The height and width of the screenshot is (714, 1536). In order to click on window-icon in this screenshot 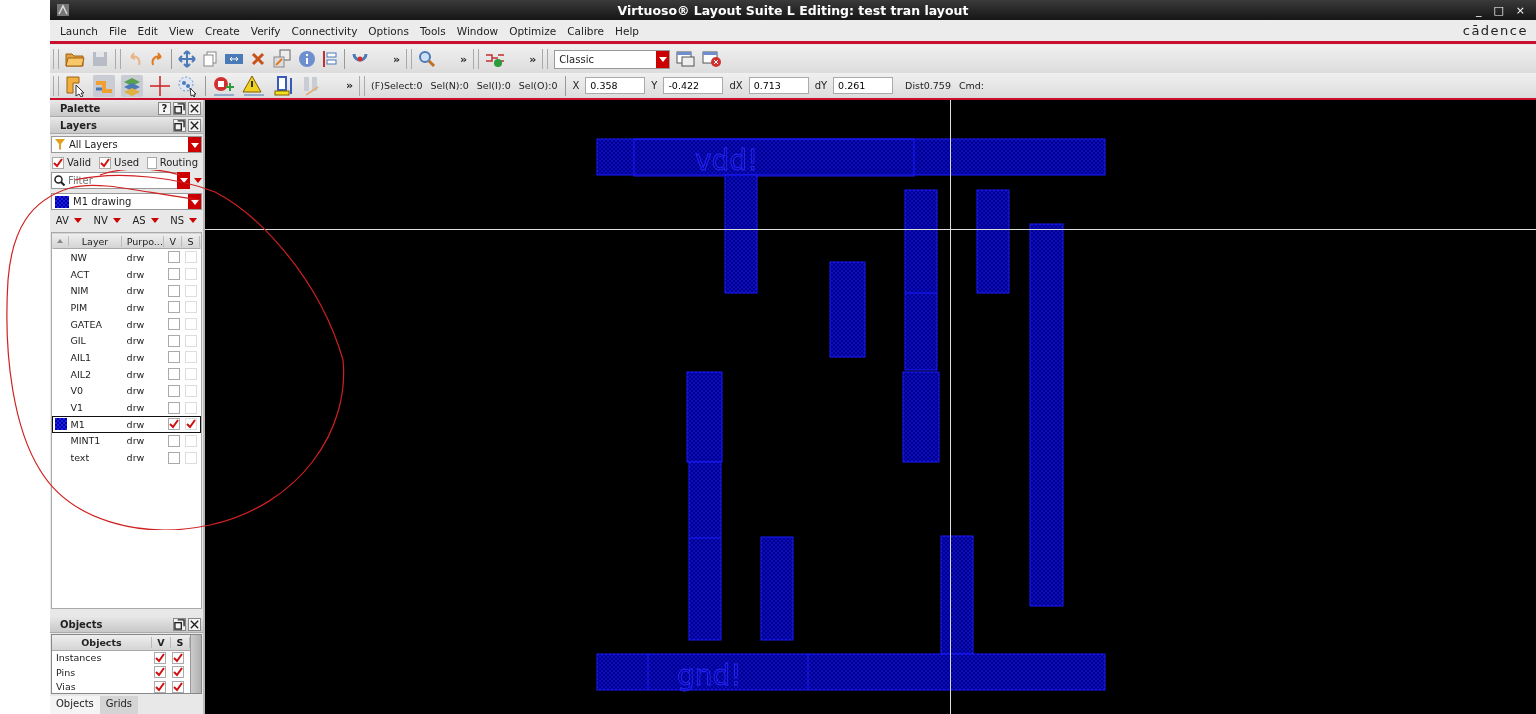, I will do `click(686, 59)`.